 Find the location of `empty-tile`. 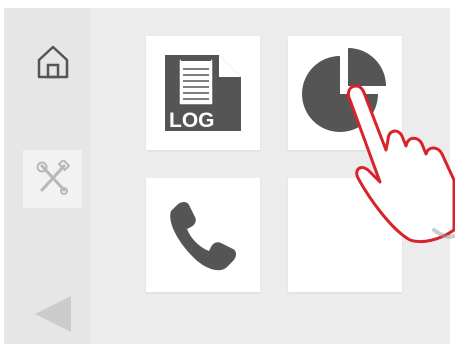

empty-tile is located at coordinates (345, 235).